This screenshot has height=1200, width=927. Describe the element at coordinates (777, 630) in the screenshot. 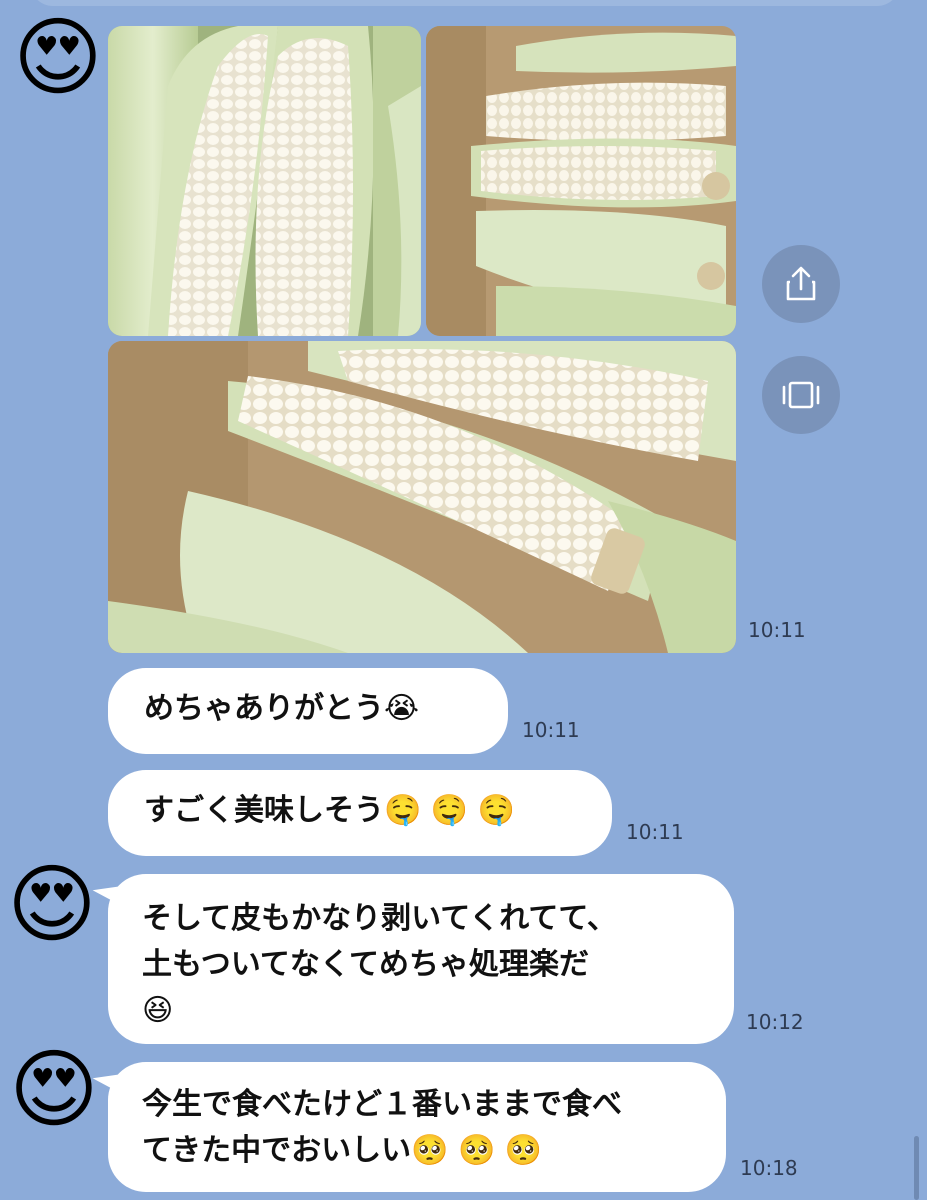

I see `photo-timestamp: 10:11` at that location.